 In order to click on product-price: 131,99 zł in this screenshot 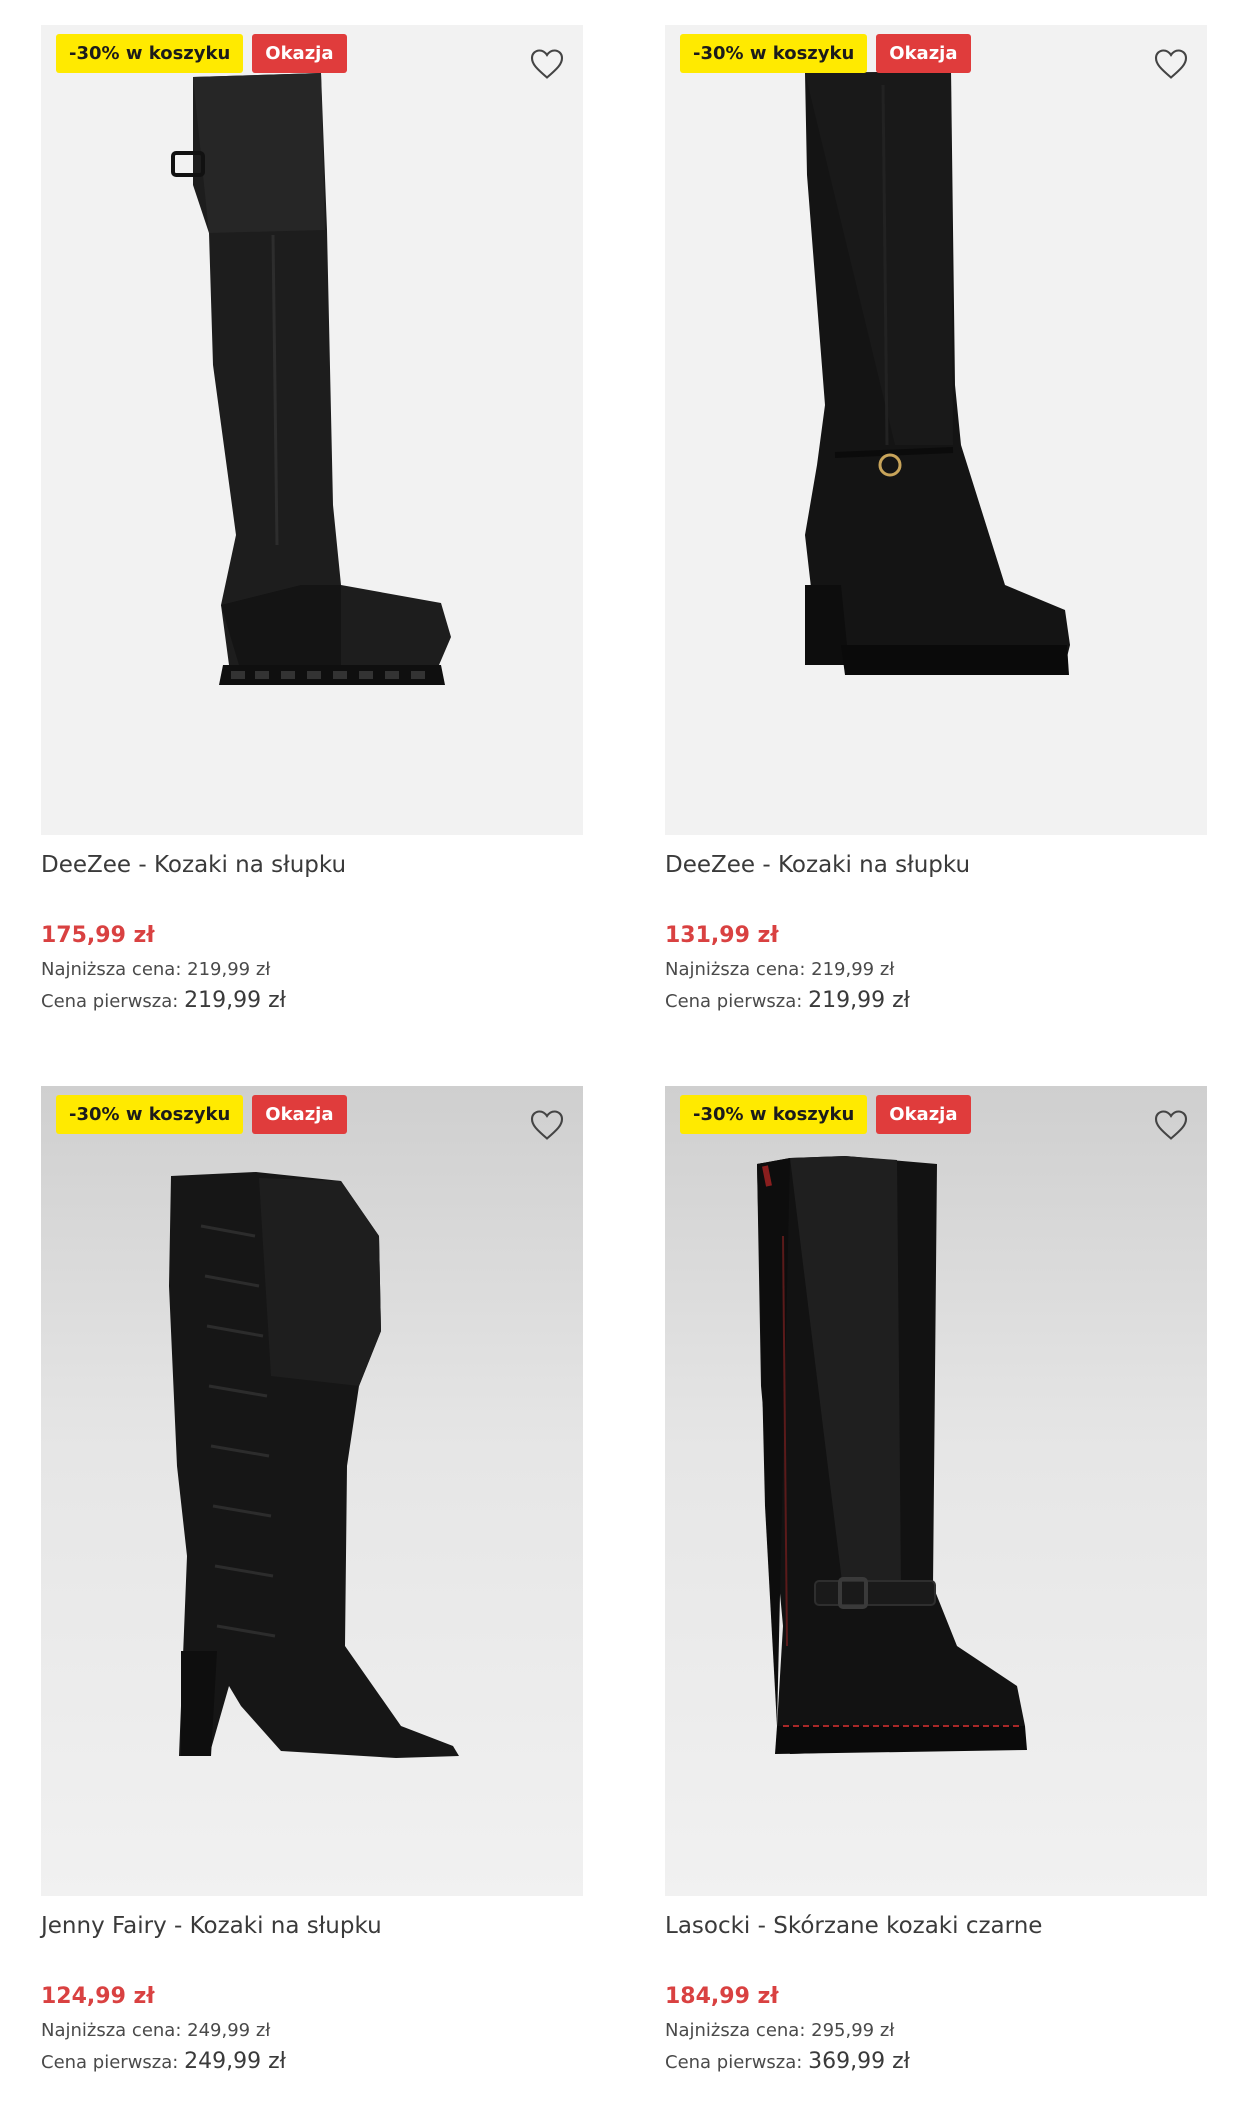, I will do `click(722, 935)`.